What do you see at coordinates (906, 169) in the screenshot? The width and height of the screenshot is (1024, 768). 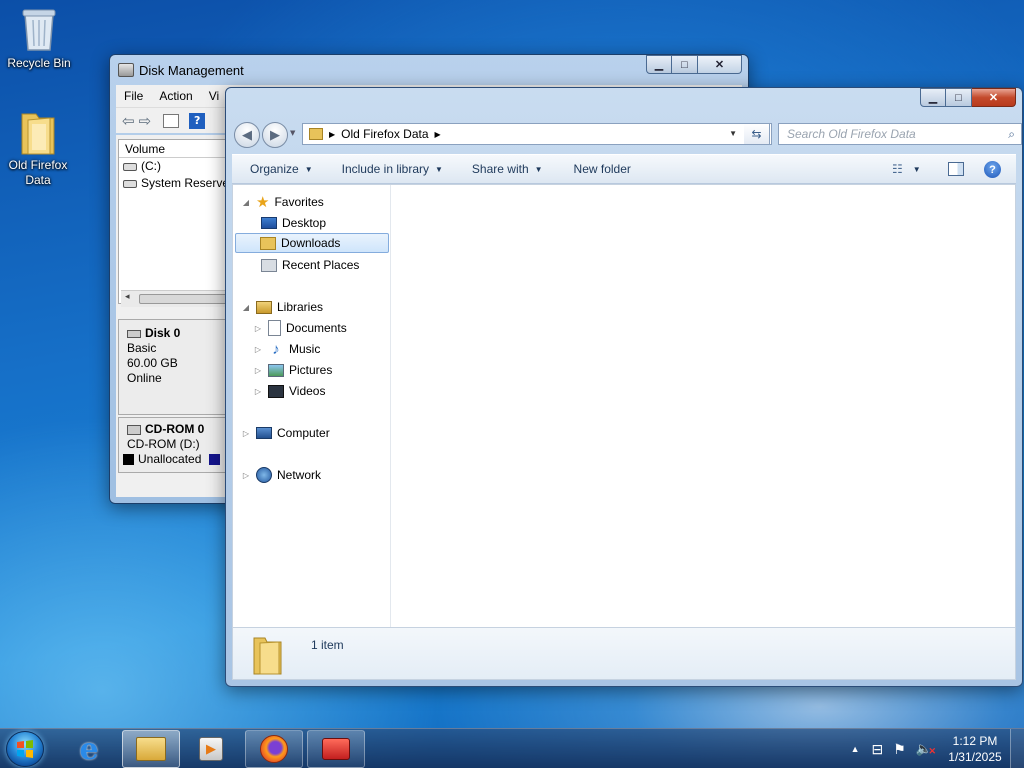 I see `view-options-button: ☷ ▼` at bounding box center [906, 169].